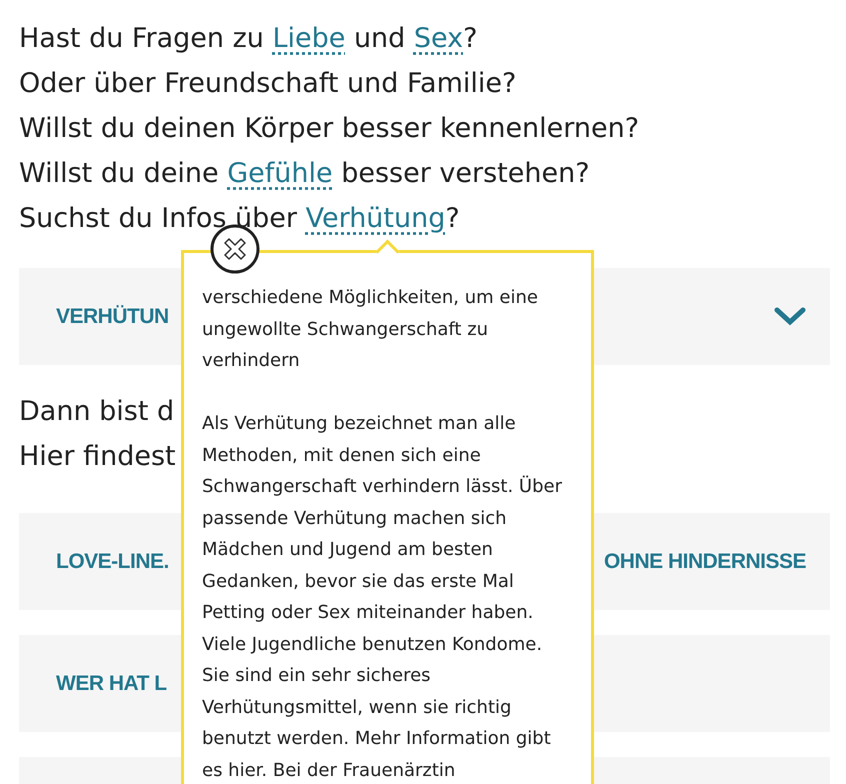  Describe the element at coordinates (705, 561) in the screenshot. I see `accordion-title: OHNE HINDERNISSE` at that location.